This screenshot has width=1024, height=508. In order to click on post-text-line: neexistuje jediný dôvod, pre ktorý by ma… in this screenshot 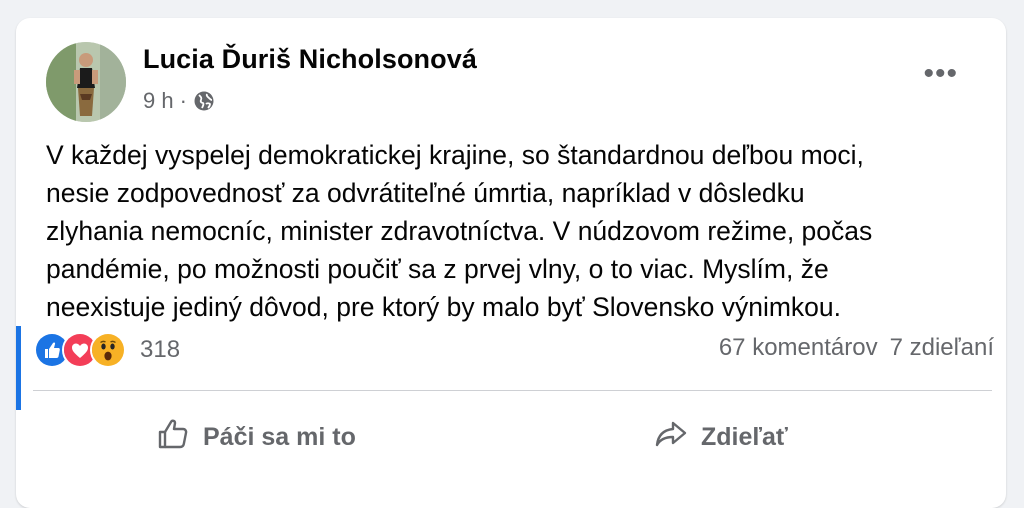, I will do `click(444, 307)`.